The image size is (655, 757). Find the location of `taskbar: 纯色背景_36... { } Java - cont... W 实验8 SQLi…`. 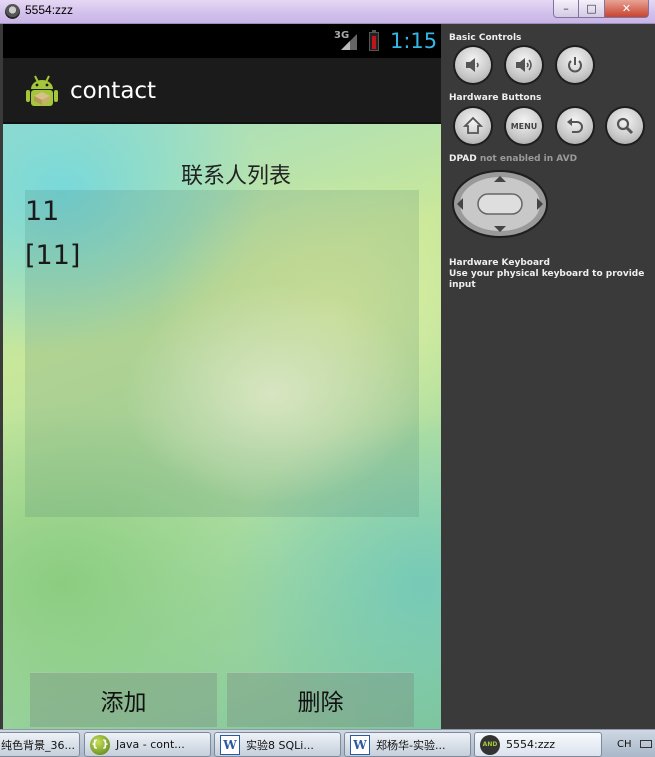

taskbar: 纯色背景_36... { } Java - cont... W 实验8 SQLi… is located at coordinates (327, 743).